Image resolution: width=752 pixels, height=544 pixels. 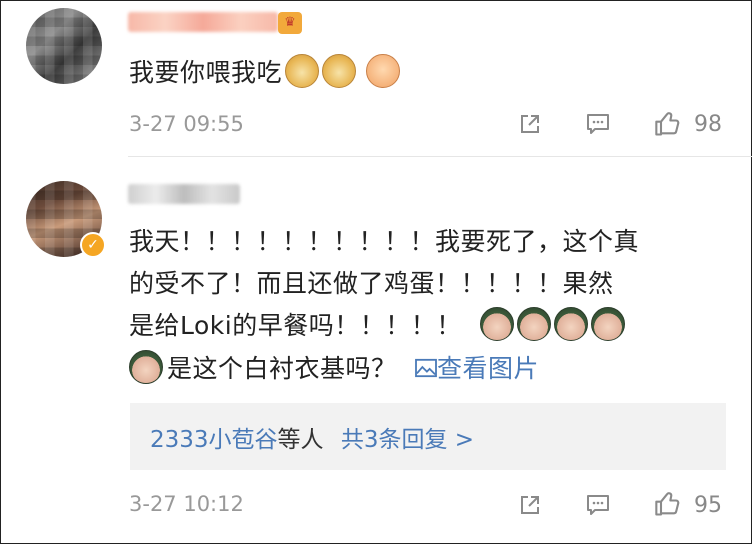 What do you see at coordinates (383, 71) in the screenshot?
I see `fist-emoji-icon` at bounding box center [383, 71].